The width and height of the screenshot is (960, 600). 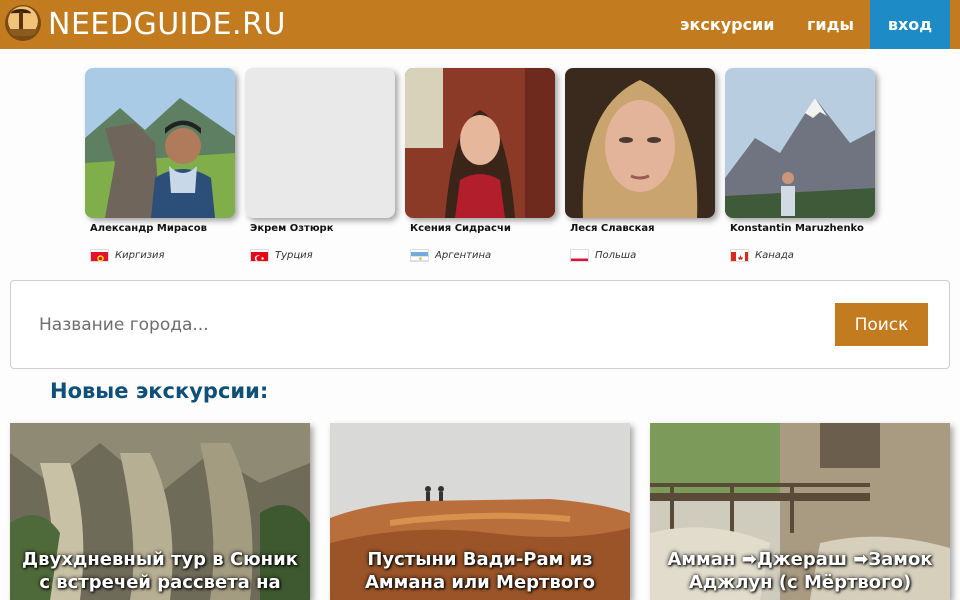 What do you see at coordinates (23, 23) in the screenshot?
I see `logo-icon` at bounding box center [23, 23].